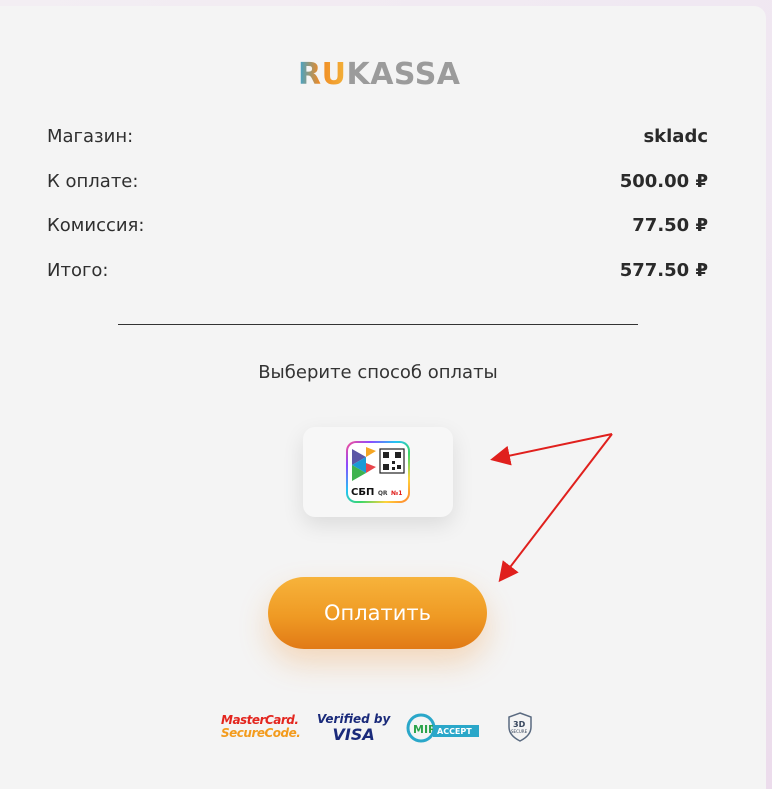 The height and width of the screenshot is (789, 772). What do you see at coordinates (519, 731) in the screenshot?
I see `secure-3d-sub: SECURE` at bounding box center [519, 731].